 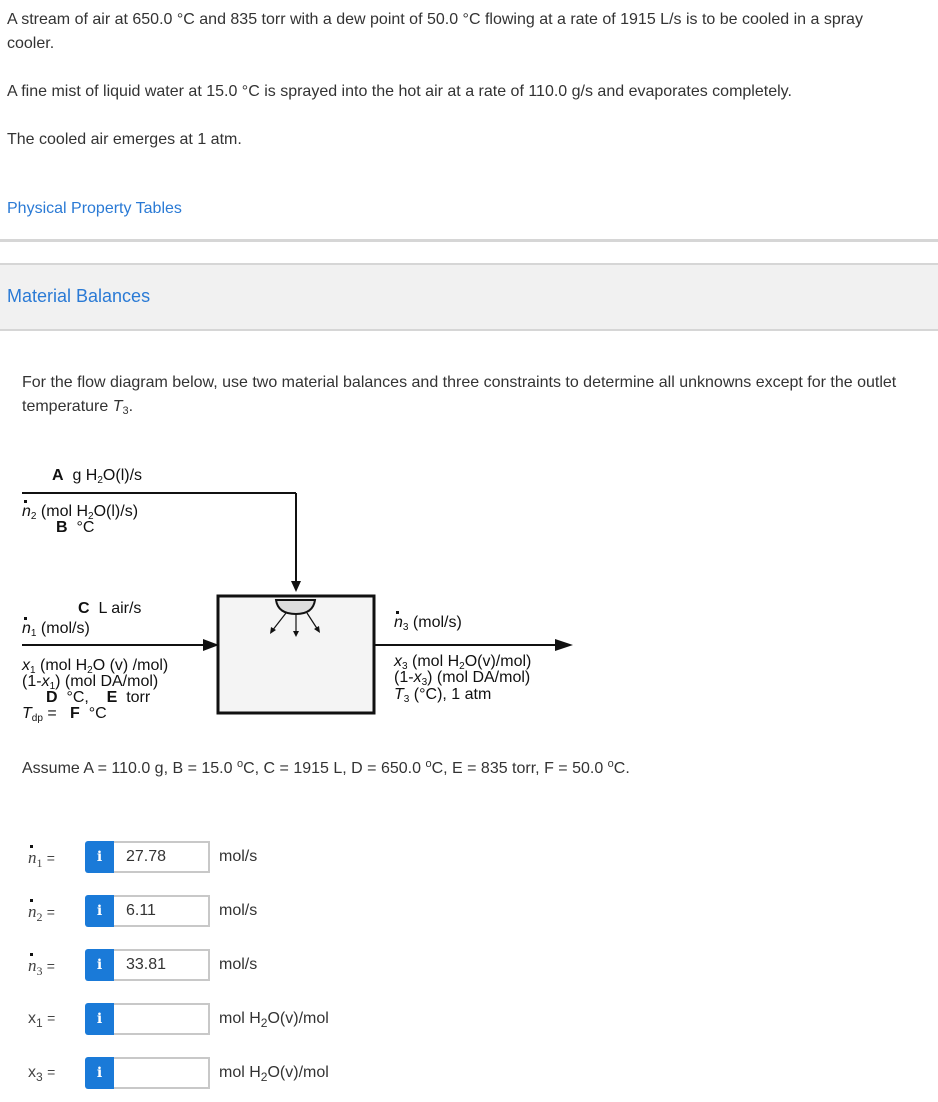 I want to click on water-temp-label: B °C, so click(x=75, y=527).